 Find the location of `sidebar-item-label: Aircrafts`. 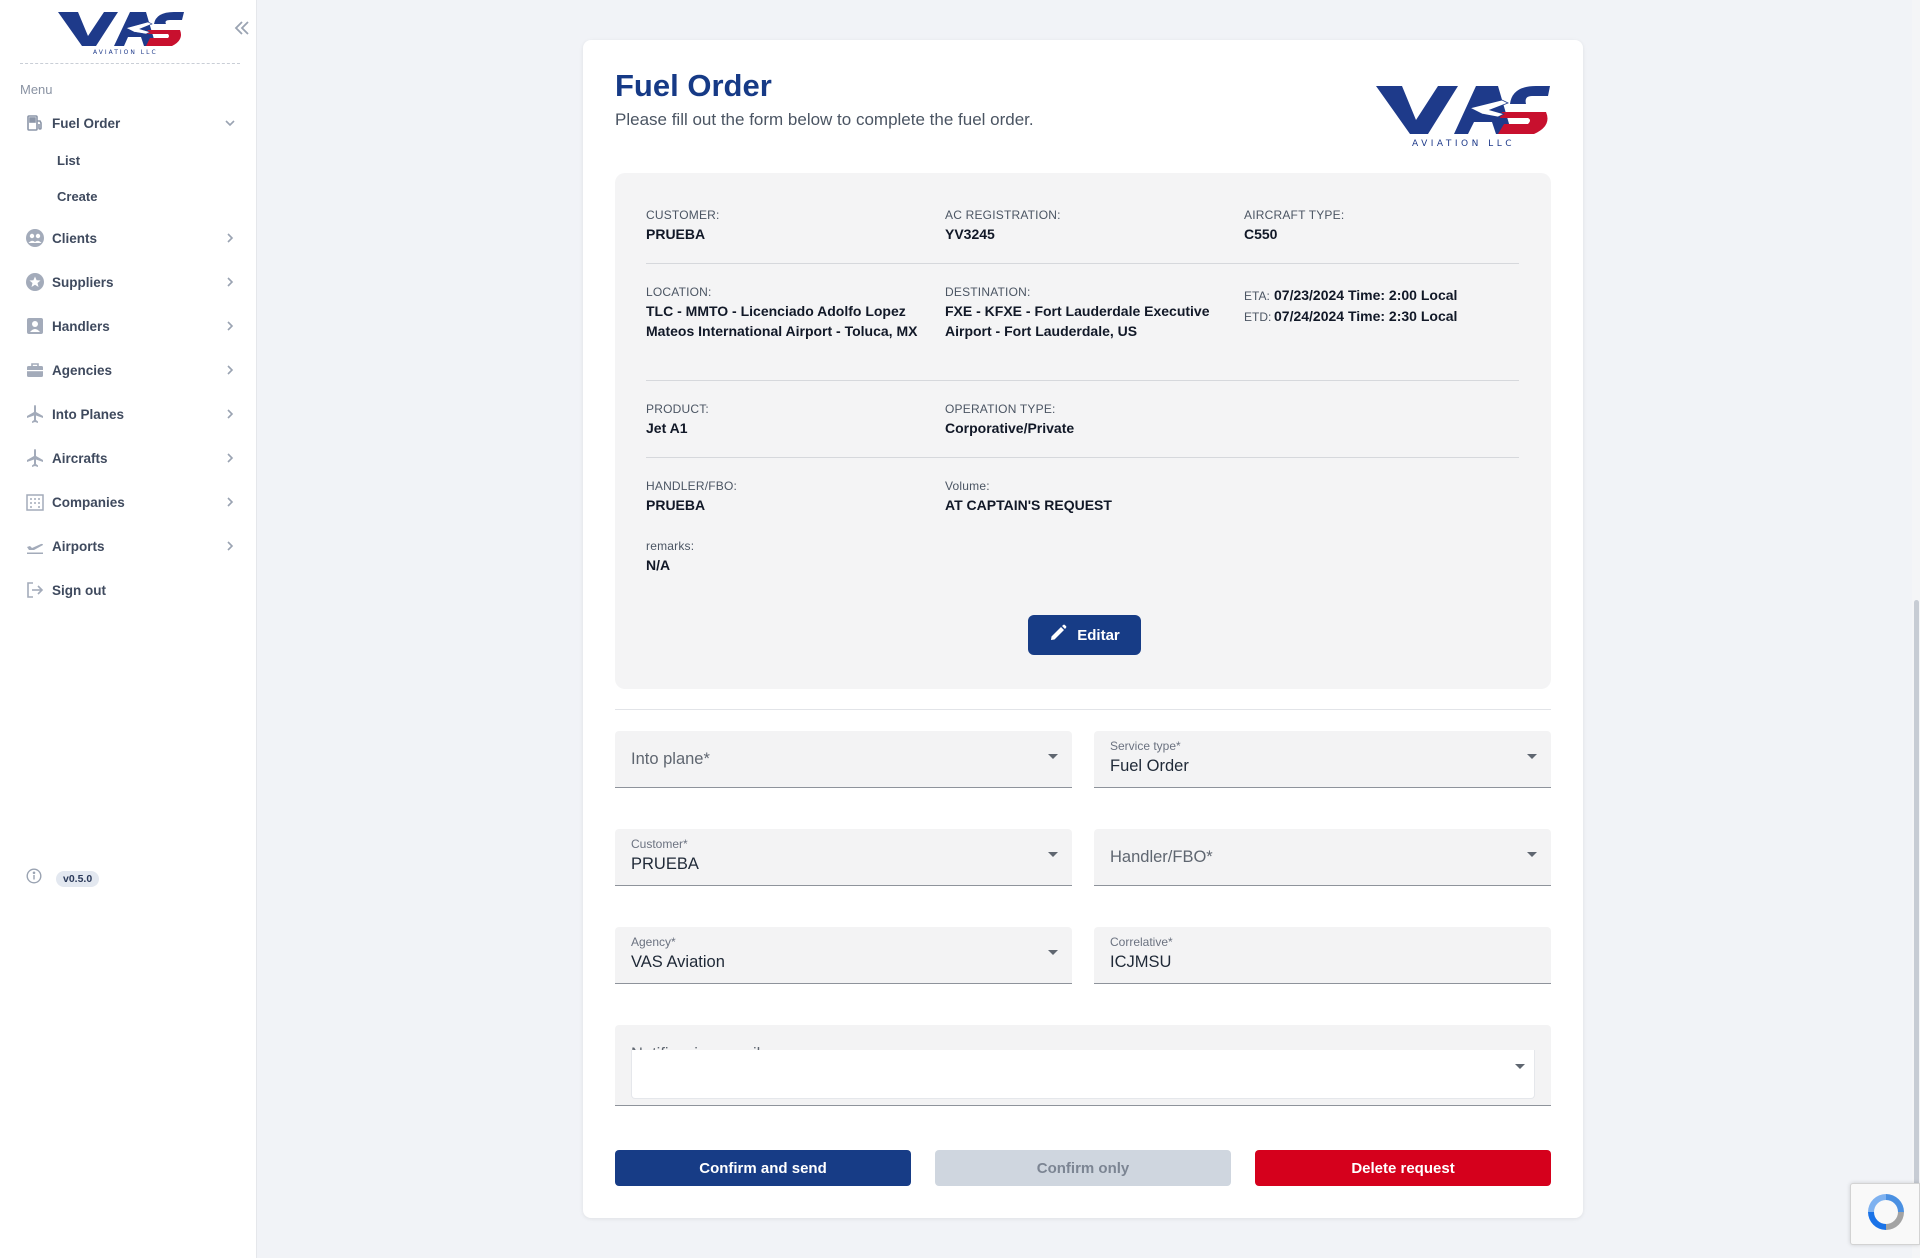

sidebar-item-label: Aircrafts is located at coordinates (80, 458).